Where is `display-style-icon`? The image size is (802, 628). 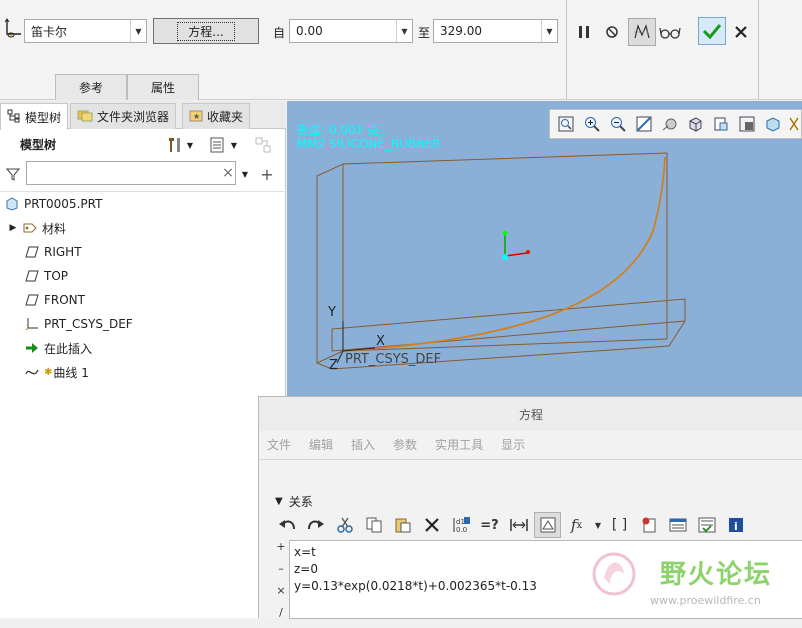
display-style-icon is located at coordinates (695, 124).